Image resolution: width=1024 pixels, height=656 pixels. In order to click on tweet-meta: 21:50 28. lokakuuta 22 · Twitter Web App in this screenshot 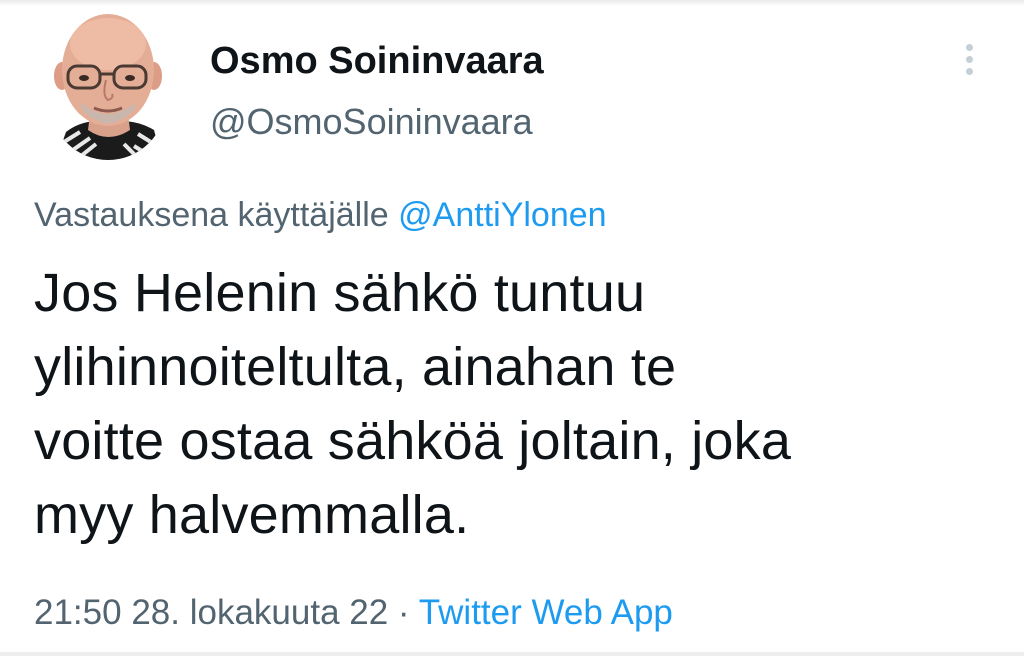, I will do `click(353, 613)`.